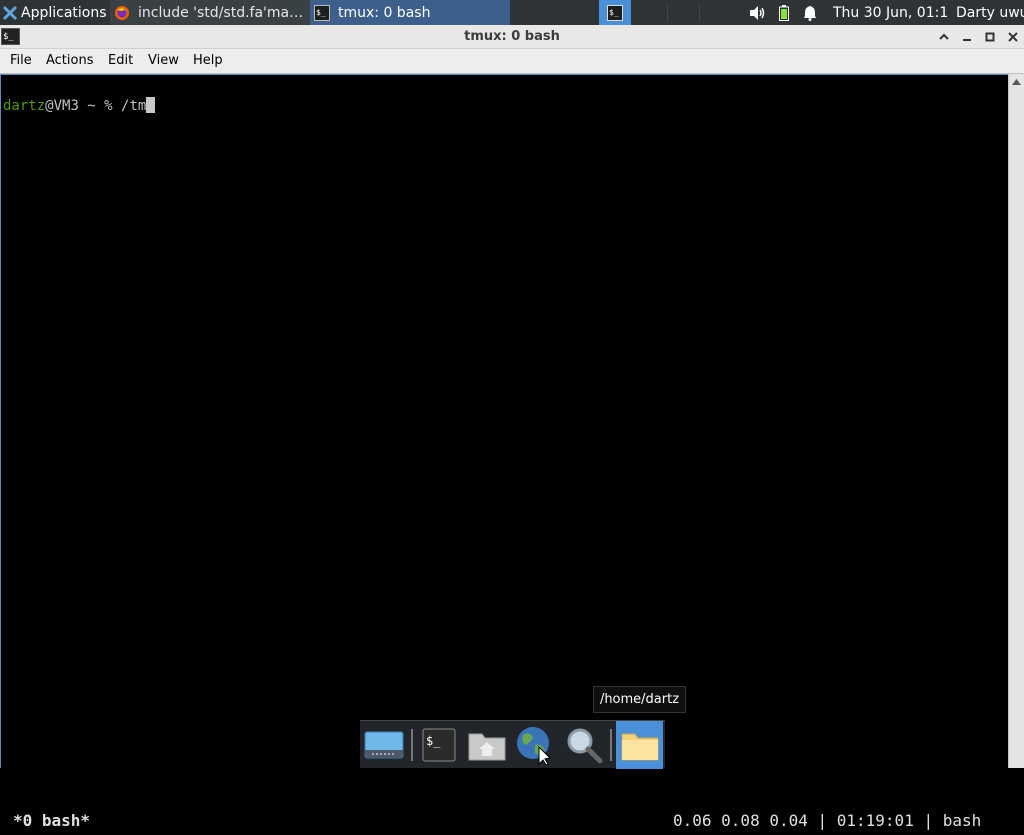 This screenshot has height=835, width=1024. Describe the element at coordinates (384, 12) in the screenshot. I see `taskbar-item-label: tmux: 0 bash` at that location.